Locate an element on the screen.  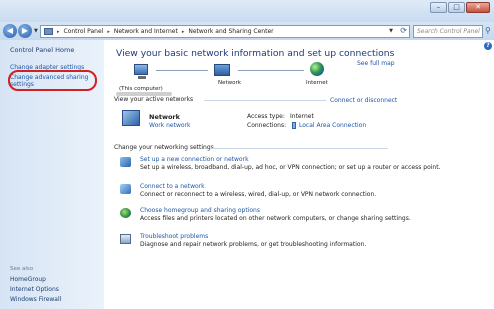
refresh-icon: ⟳ is located at coordinates (403, 30).